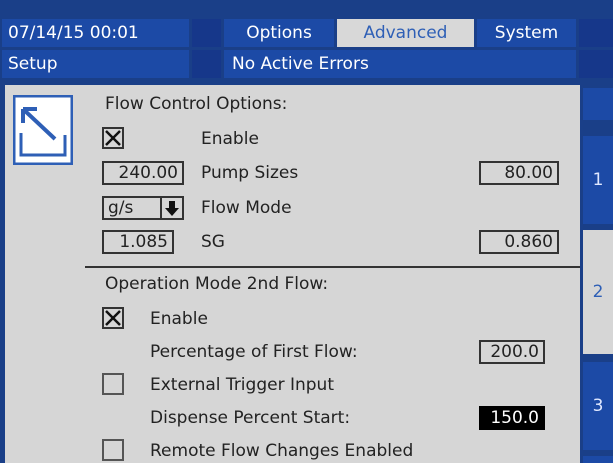  I want to click on sg-2-field: 0.860, so click(519, 242).